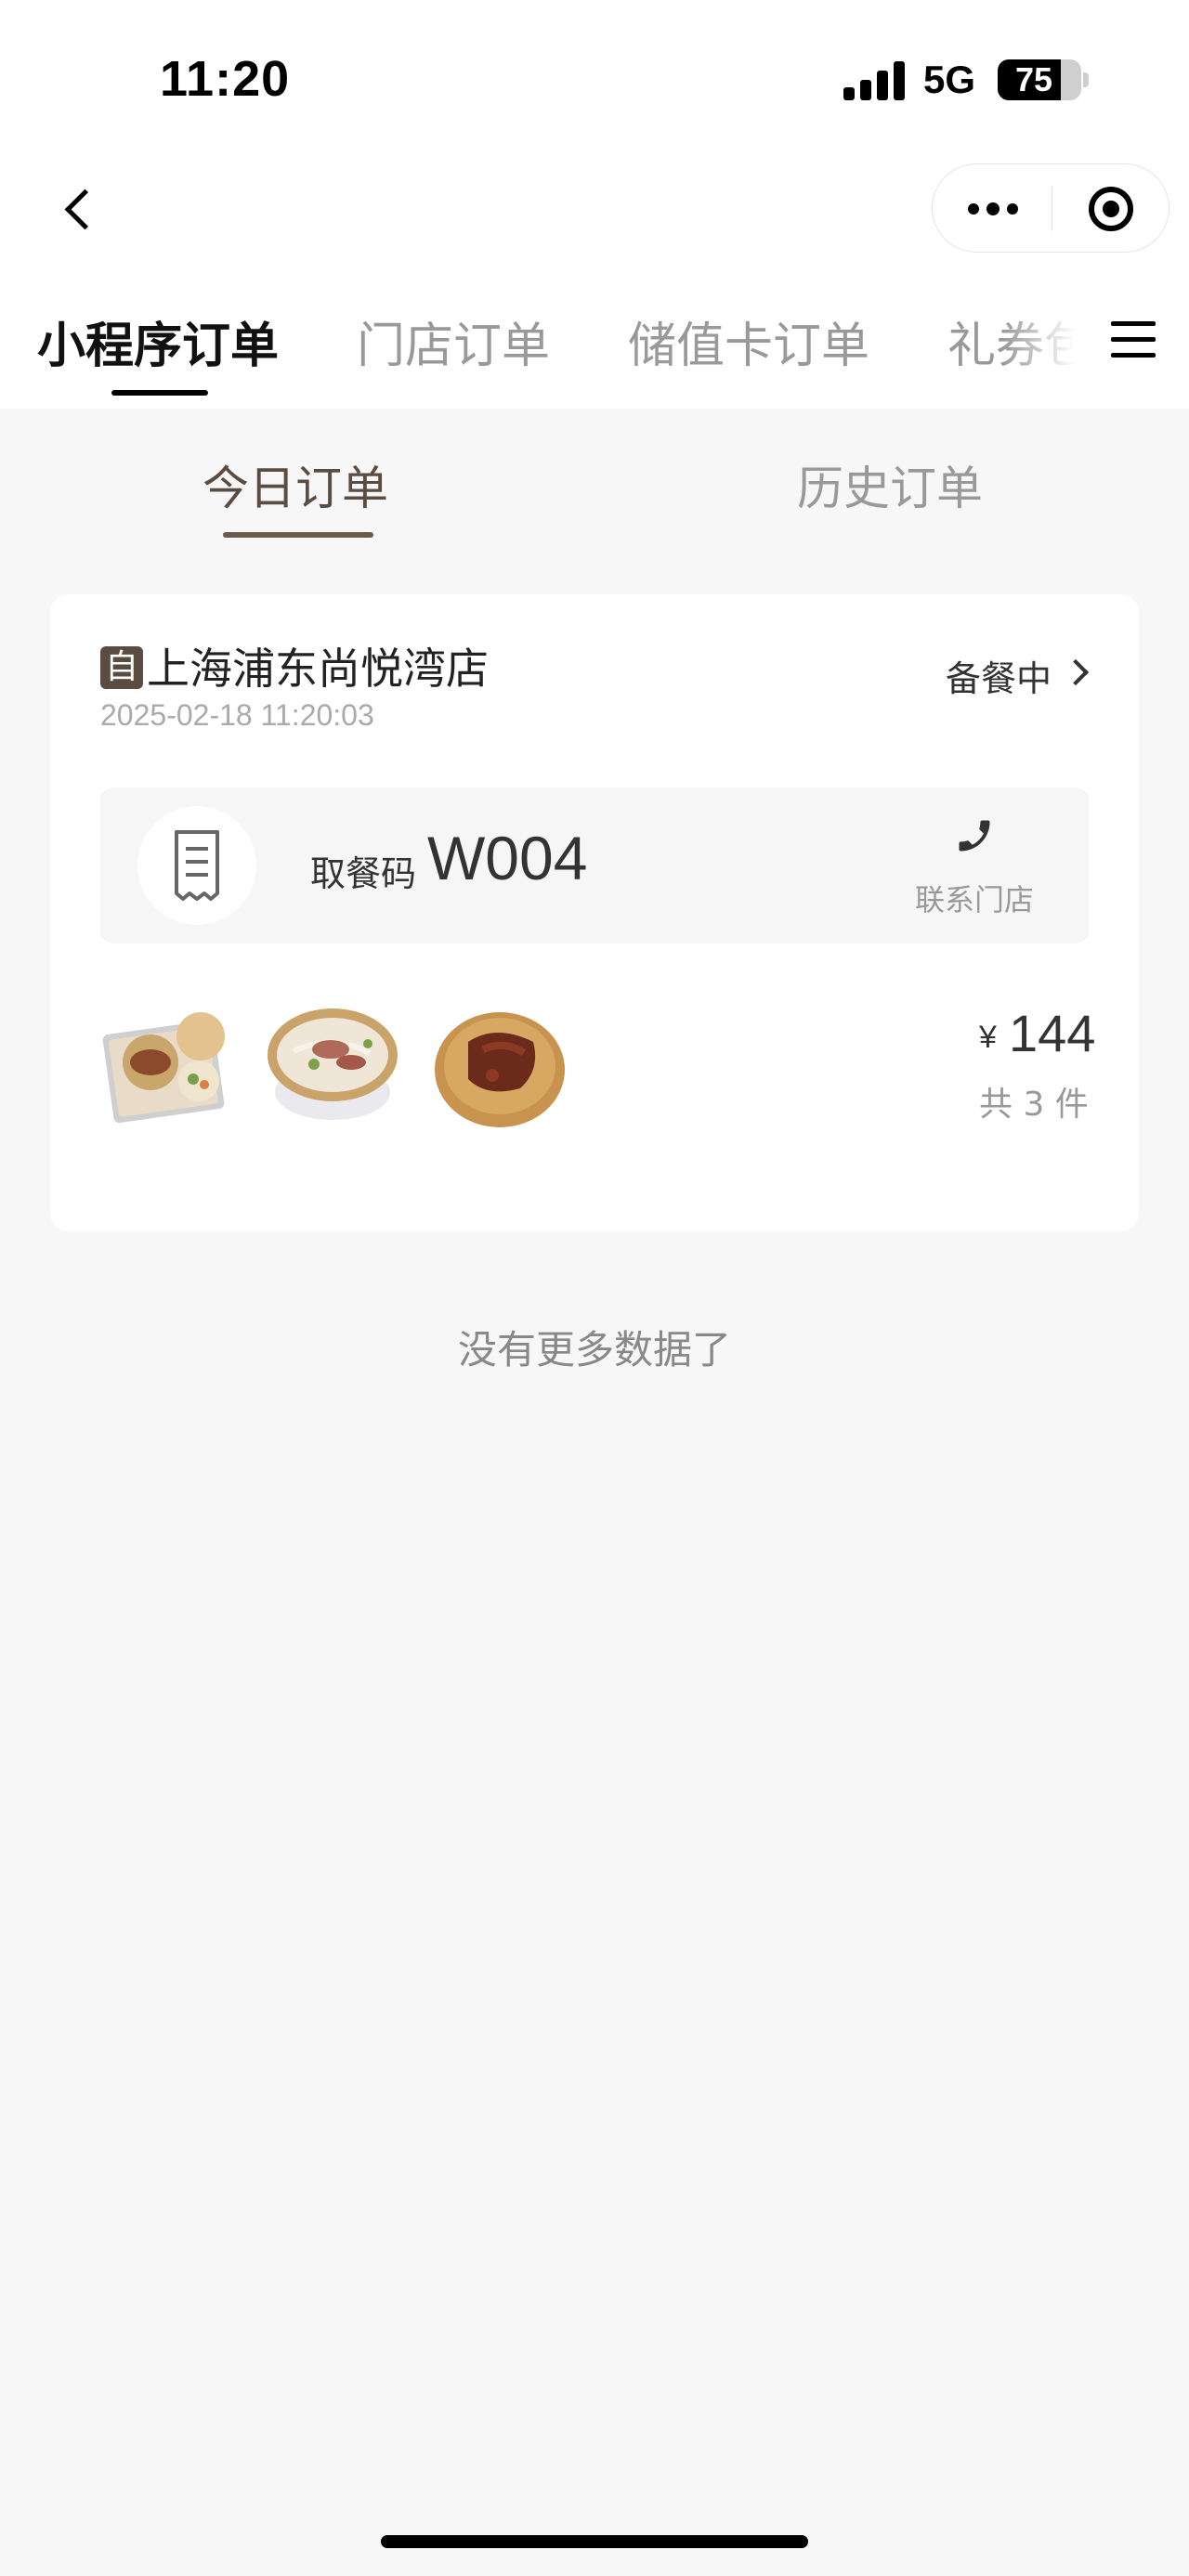 This screenshot has height=2576, width=1189. Describe the element at coordinates (1076, 672) in the screenshot. I see `chevron-right-icon` at that location.